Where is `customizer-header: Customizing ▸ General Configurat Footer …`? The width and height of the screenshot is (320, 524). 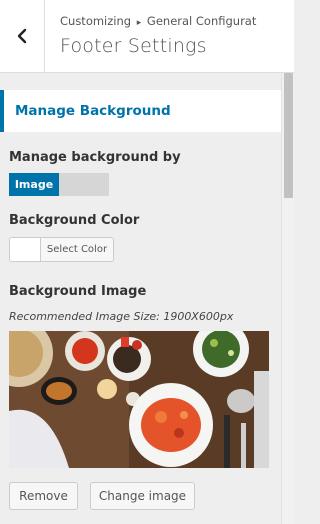 customizer-header: Customizing ▸ General Configurat Footer … is located at coordinates (147, 36).